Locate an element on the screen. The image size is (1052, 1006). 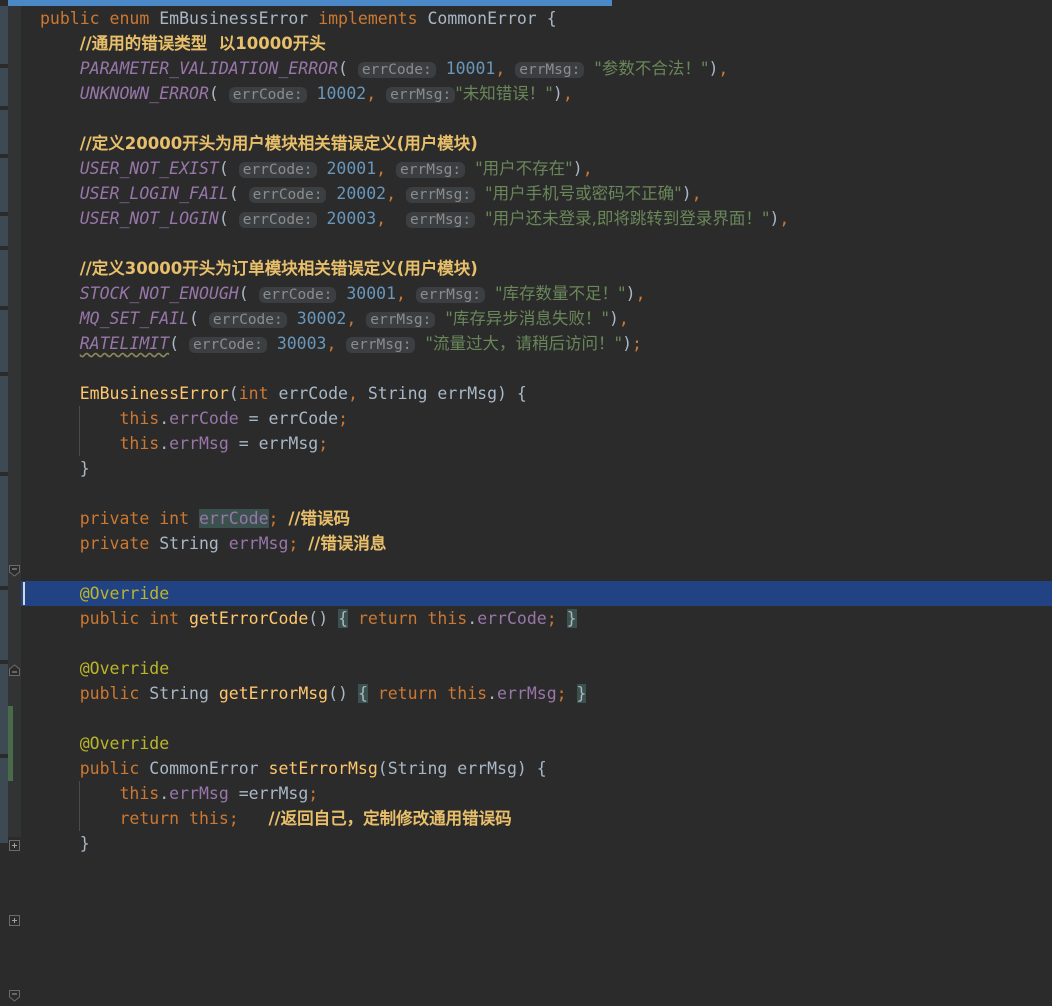
code-token: 30003 is located at coordinates (301, 343).